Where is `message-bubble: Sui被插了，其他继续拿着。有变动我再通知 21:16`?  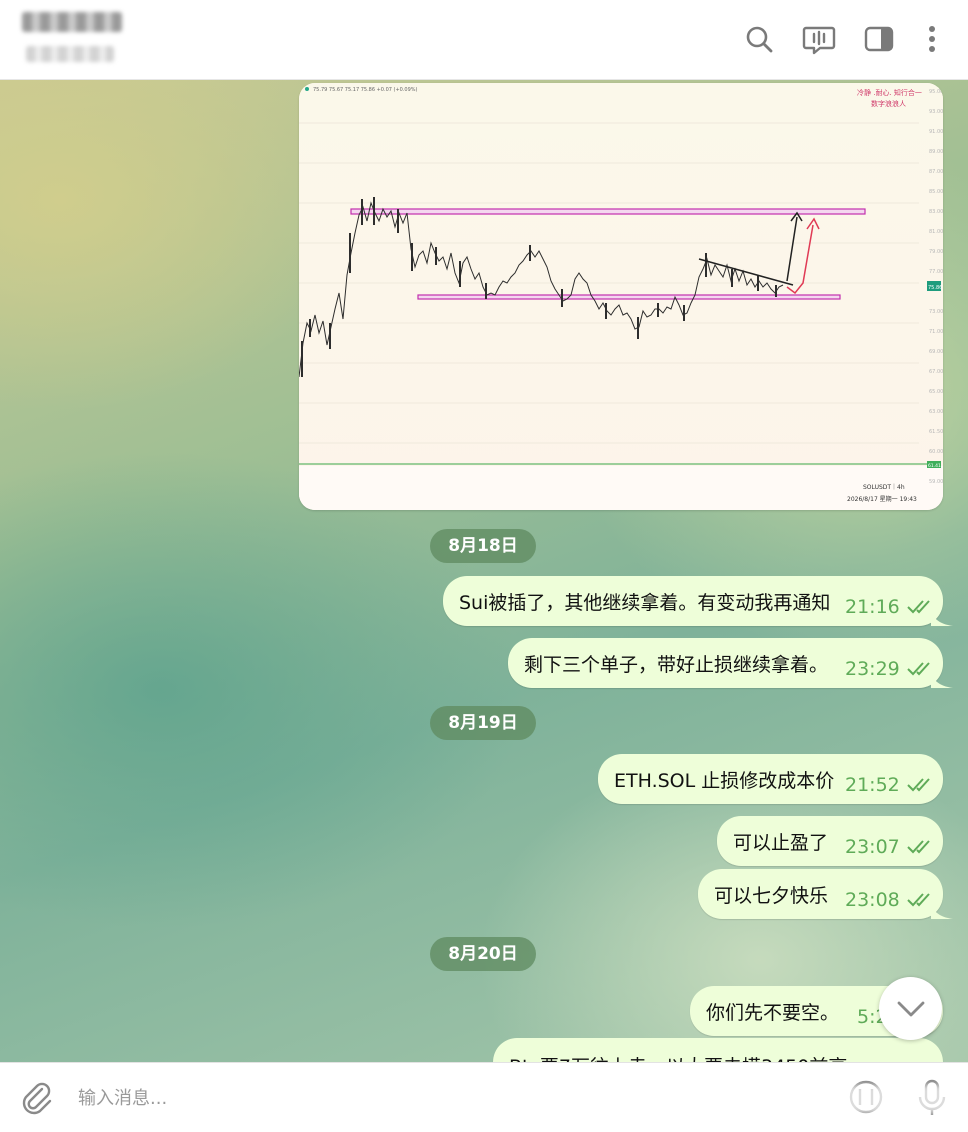
message-bubble: Sui被插了，其他继续拿着。有变动我再通知 21:16 is located at coordinates (698, 601).